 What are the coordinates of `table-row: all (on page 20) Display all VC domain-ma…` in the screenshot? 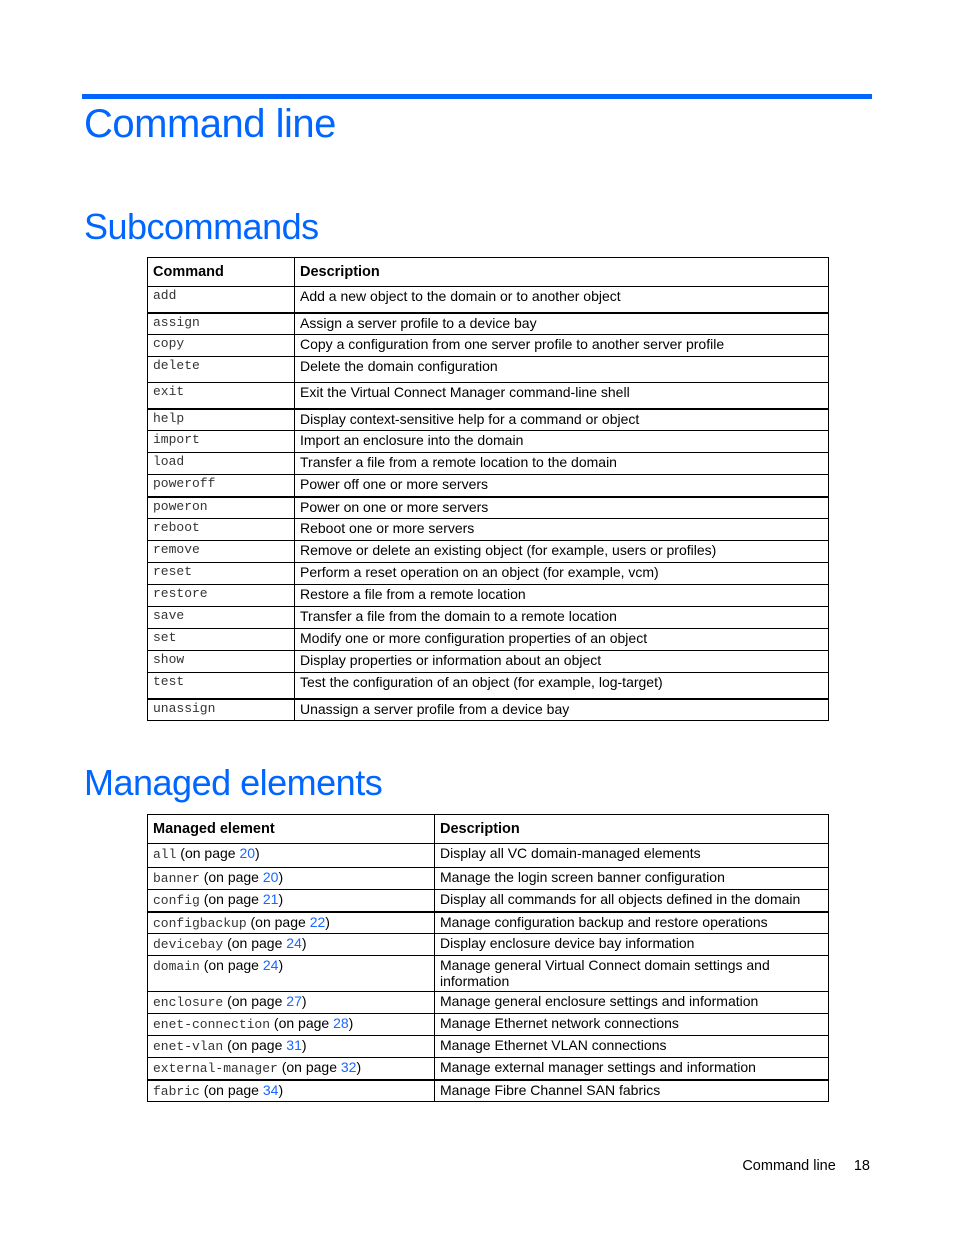 It's located at (488, 855).